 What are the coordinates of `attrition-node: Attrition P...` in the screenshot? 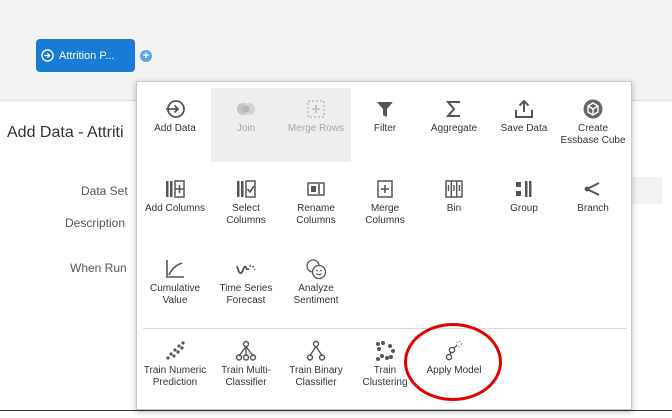 It's located at (85, 55).